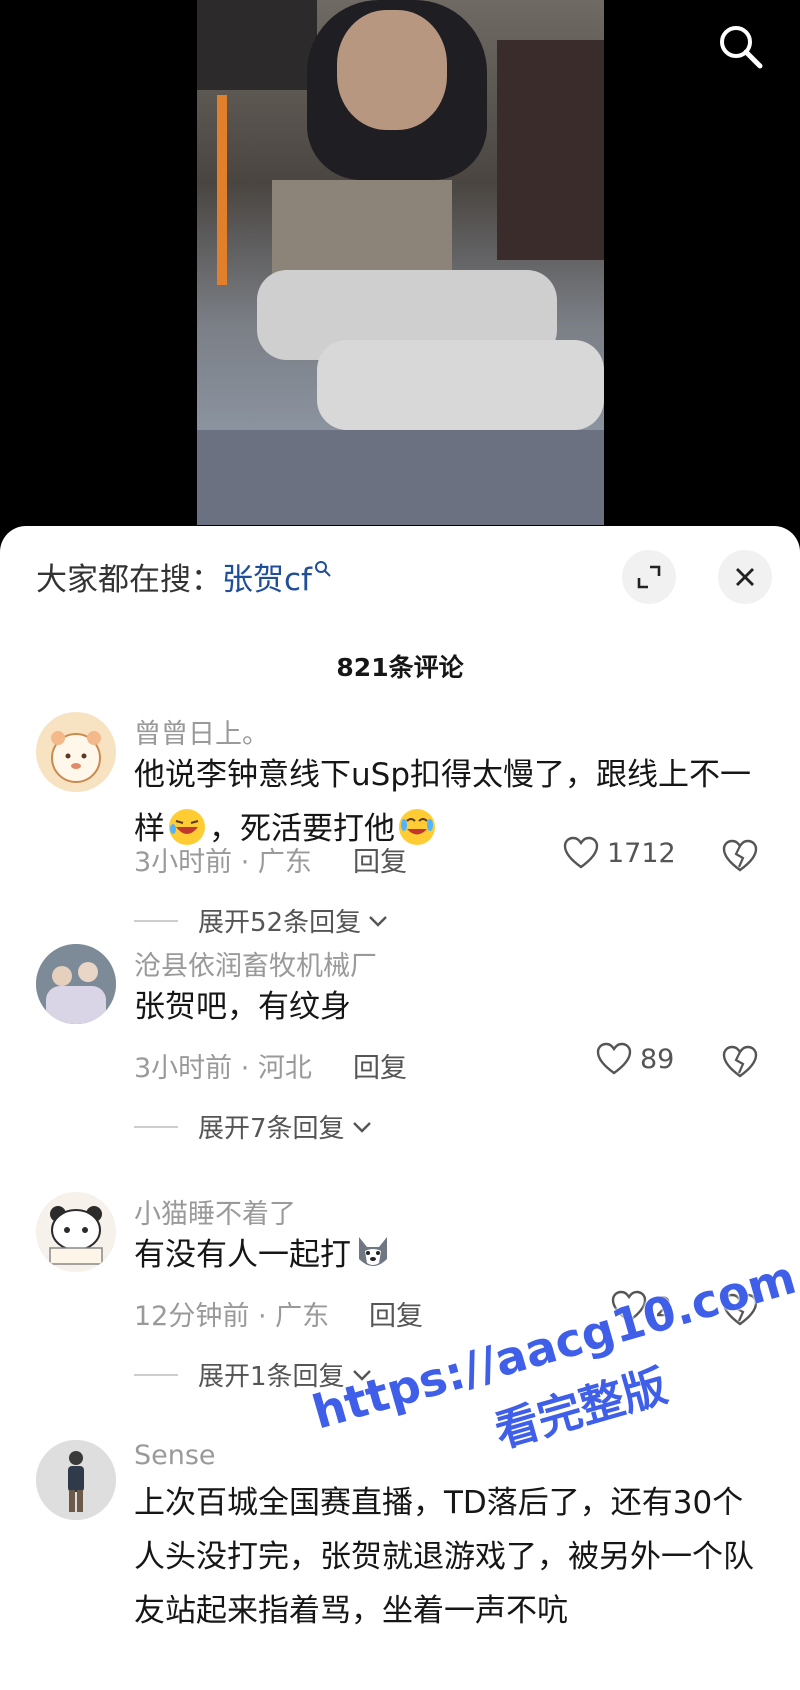 This screenshot has height=1690, width=800. What do you see at coordinates (215, 1211) in the screenshot?
I see `username: 小猫睡不着了` at bounding box center [215, 1211].